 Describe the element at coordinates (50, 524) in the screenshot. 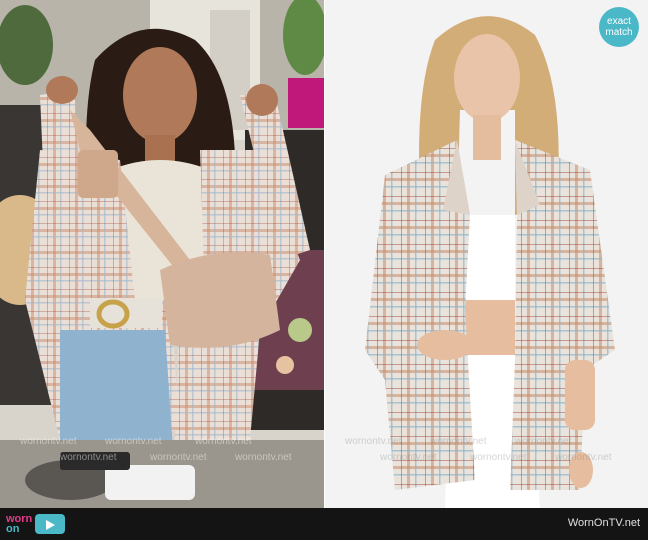

I see `tv-play-icon` at that location.